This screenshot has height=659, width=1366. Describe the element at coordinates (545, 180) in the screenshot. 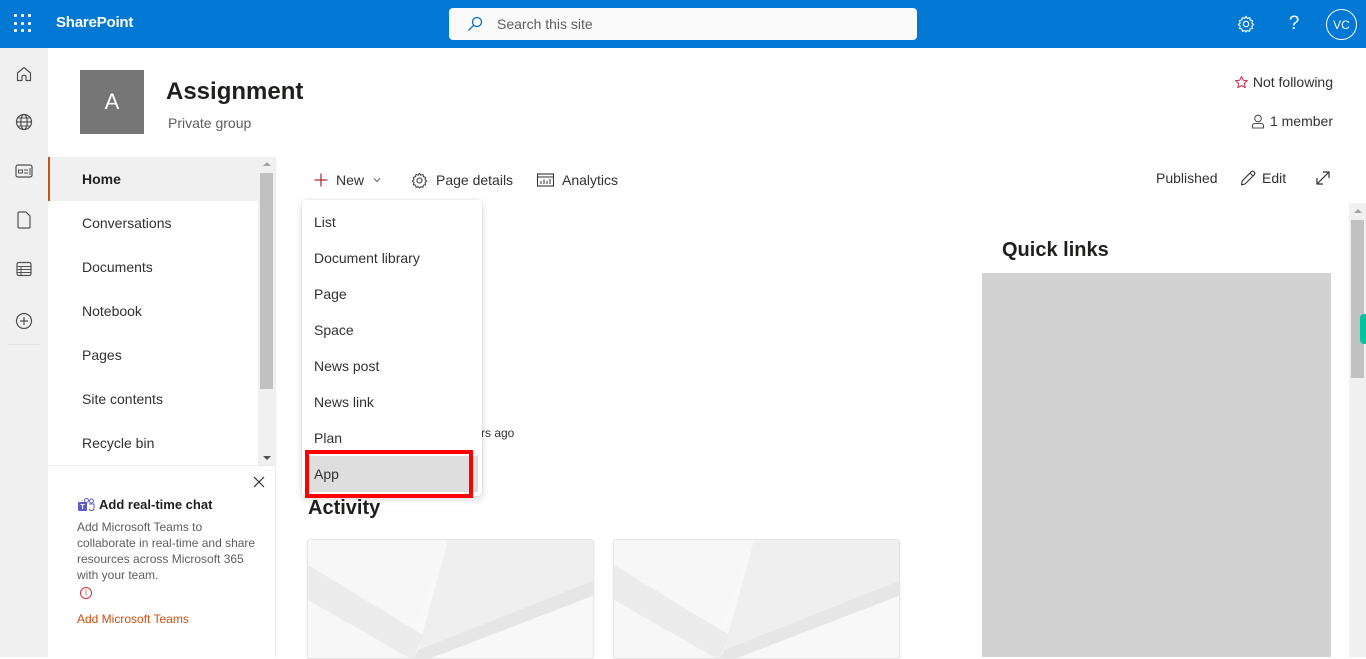

I see `analytics-icon` at that location.